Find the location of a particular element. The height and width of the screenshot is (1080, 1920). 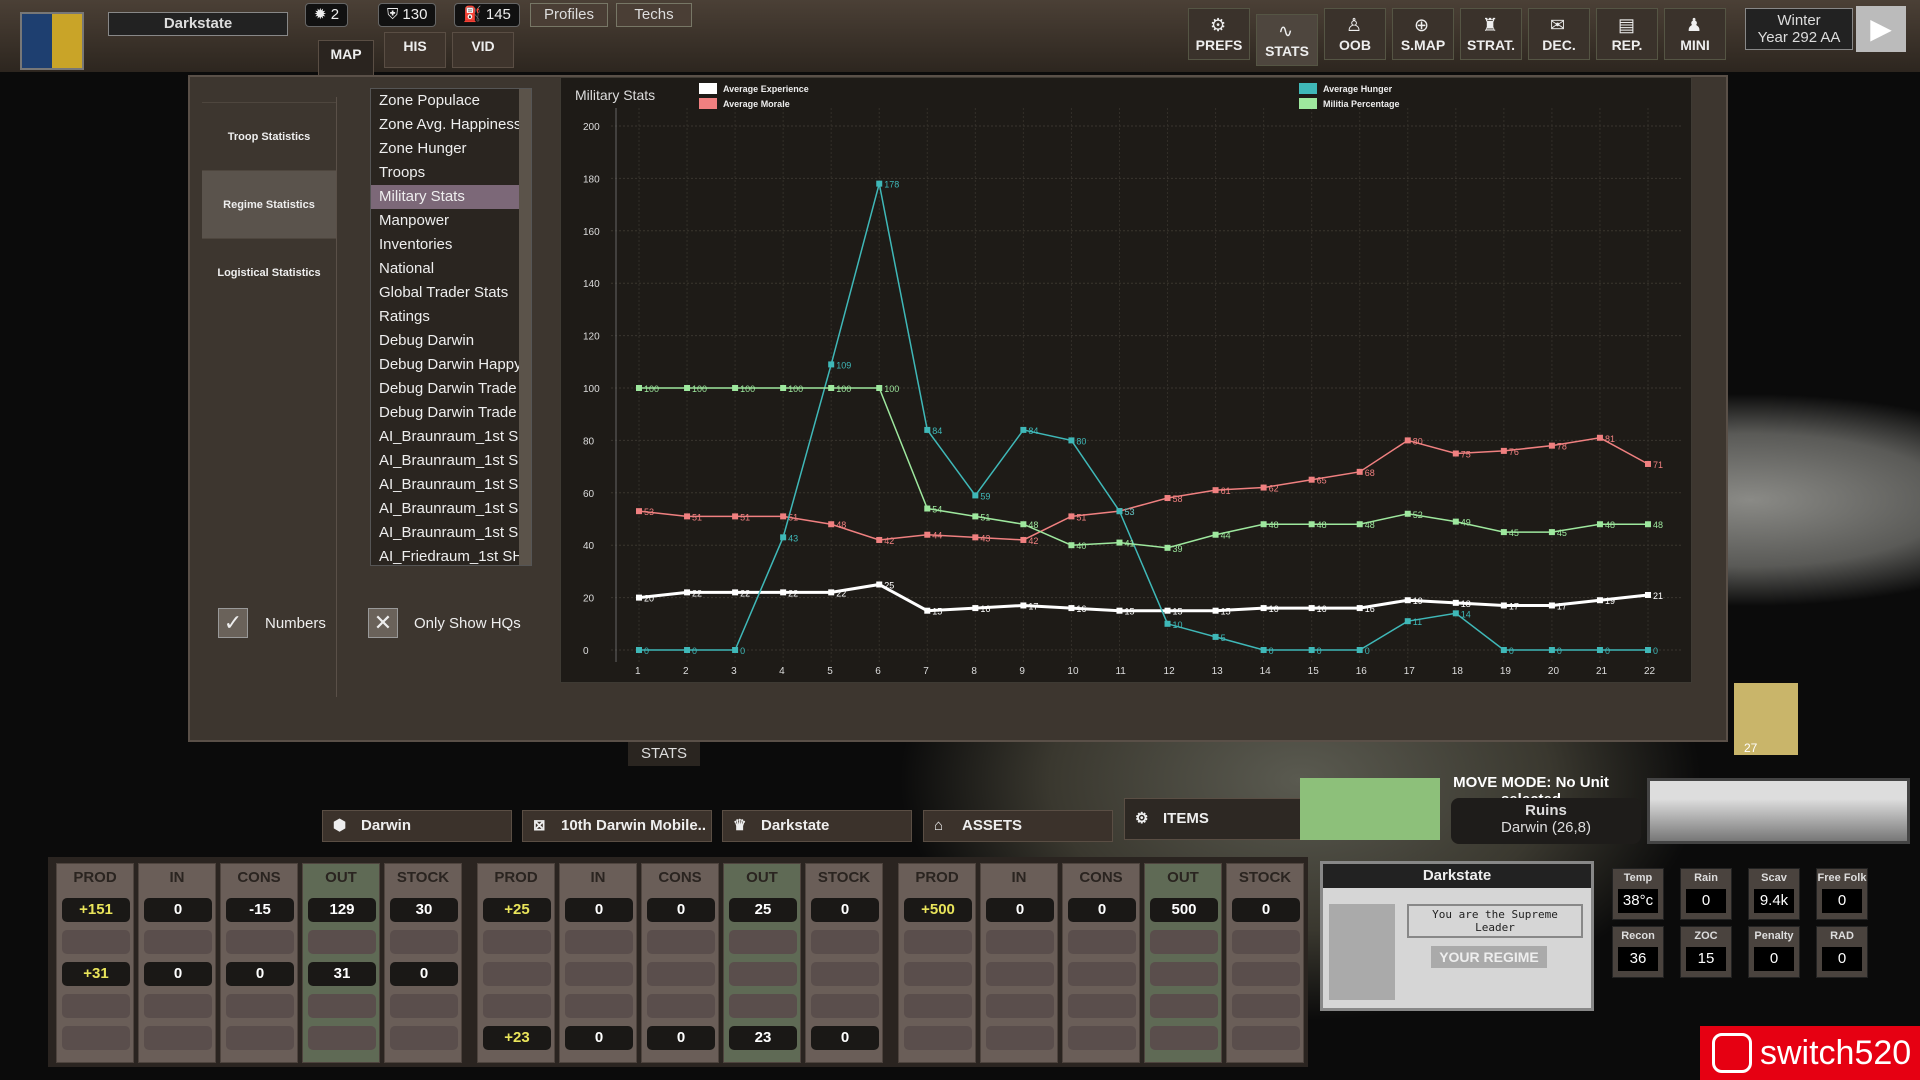

unit-counter: 27 is located at coordinates (1766, 719).